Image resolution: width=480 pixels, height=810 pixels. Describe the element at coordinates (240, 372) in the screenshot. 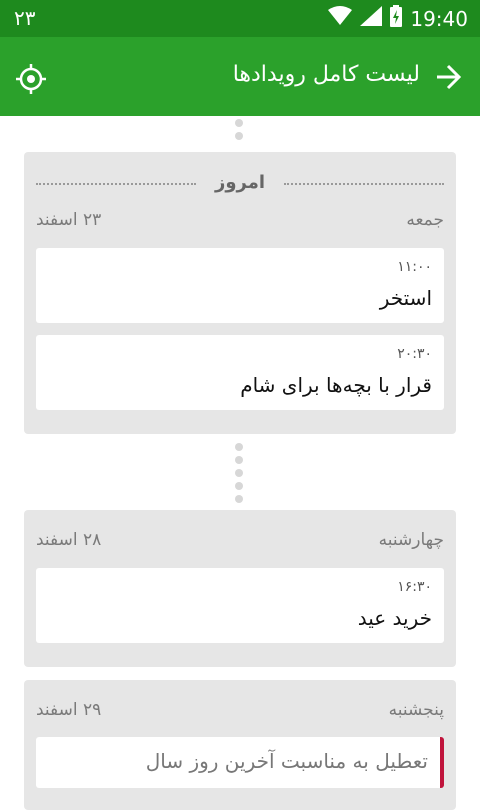

I see `event-item: ۲۰:۳۰ قرار با بچه‌ها برای شام` at that location.